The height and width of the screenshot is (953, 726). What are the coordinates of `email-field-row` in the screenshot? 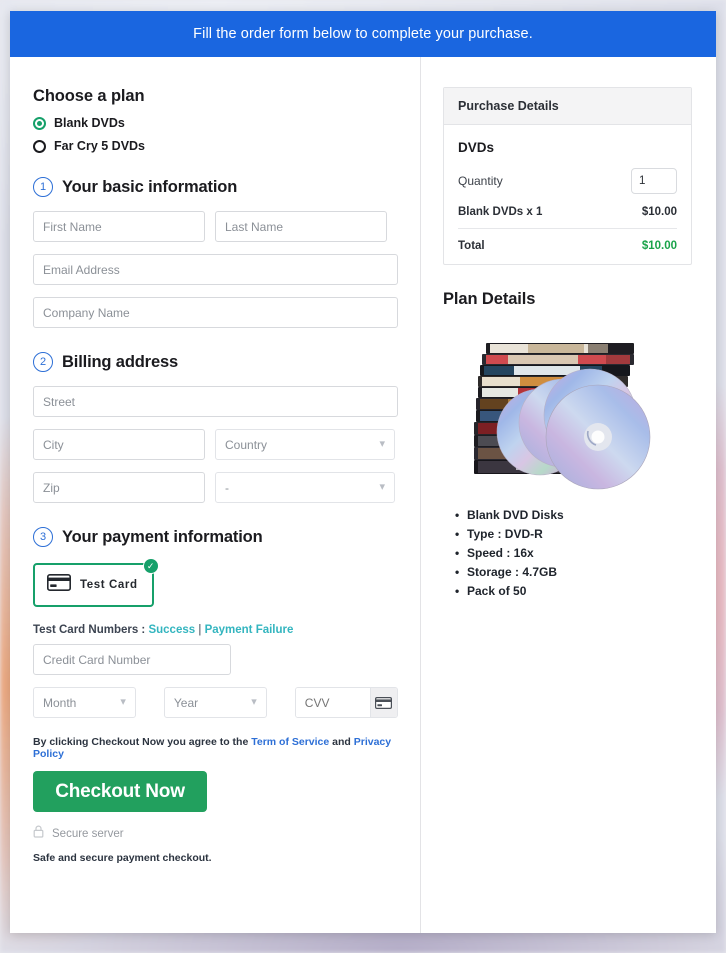 It's located at (215, 269).